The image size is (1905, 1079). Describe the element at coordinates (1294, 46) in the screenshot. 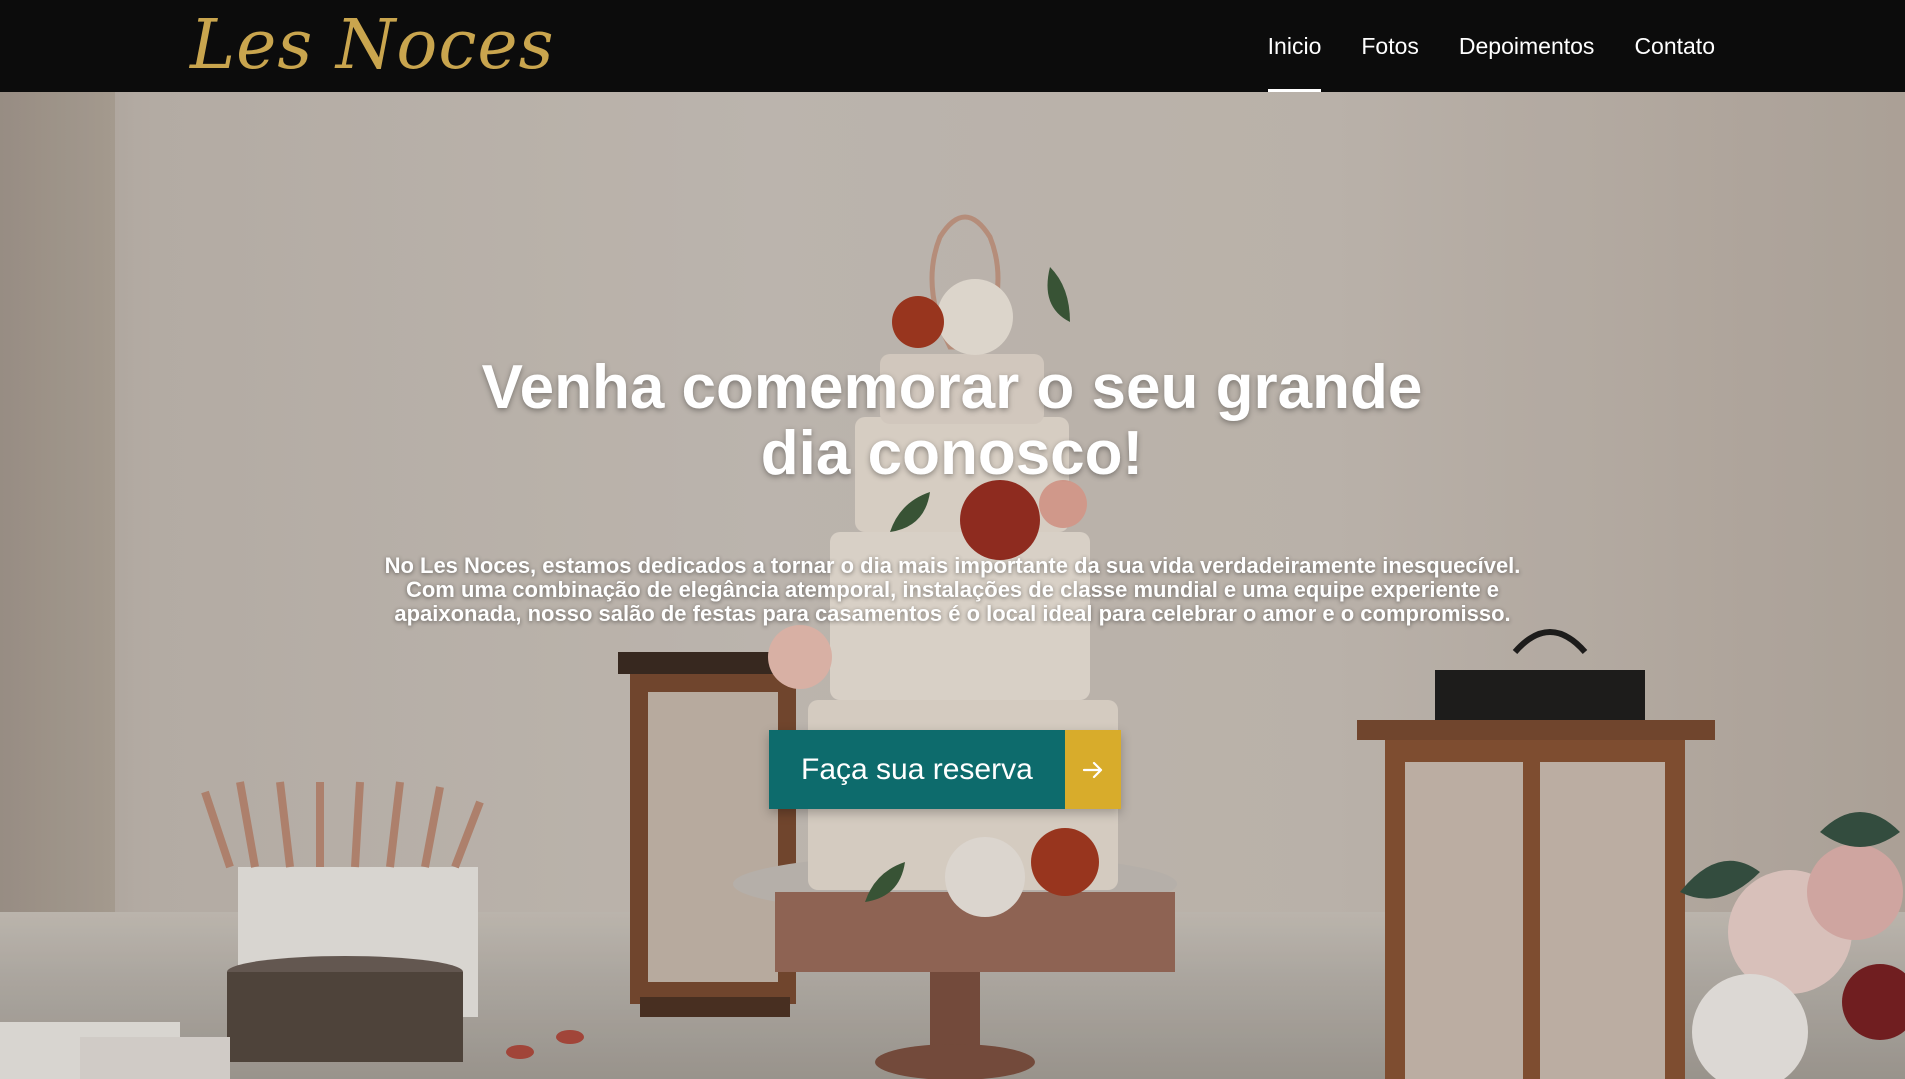

I see `nav-item-inicio: Inicio` at that location.